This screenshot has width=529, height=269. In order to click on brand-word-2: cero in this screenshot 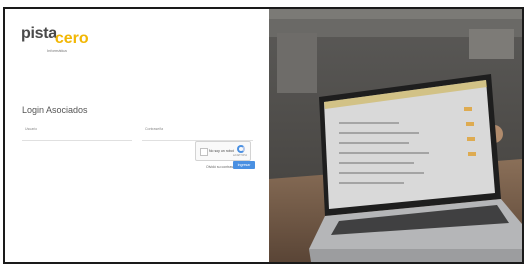, I will do `click(71, 38)`.